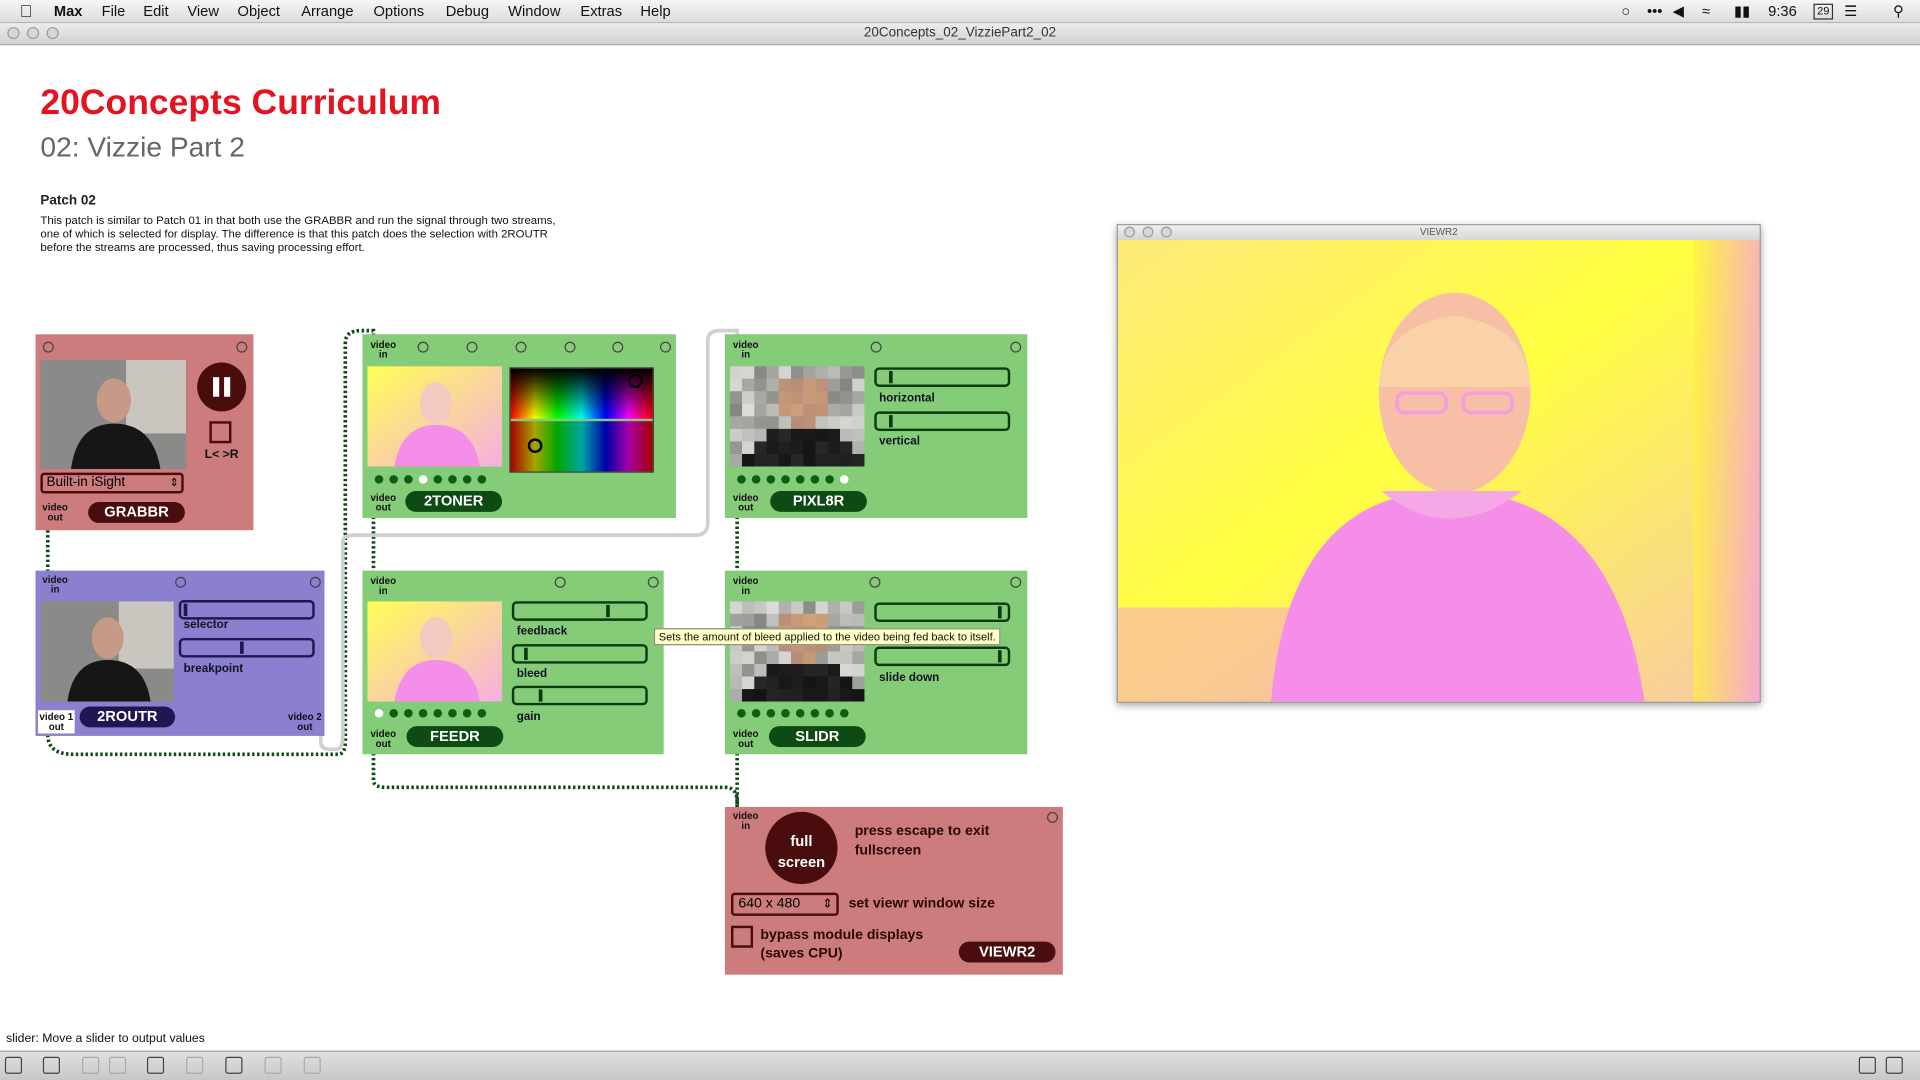 The width and height of the screenshot is (1920, 1080). Describe the element at coordinates (234, 1065) in the screenshot. I see `inspector-icon` at that location.